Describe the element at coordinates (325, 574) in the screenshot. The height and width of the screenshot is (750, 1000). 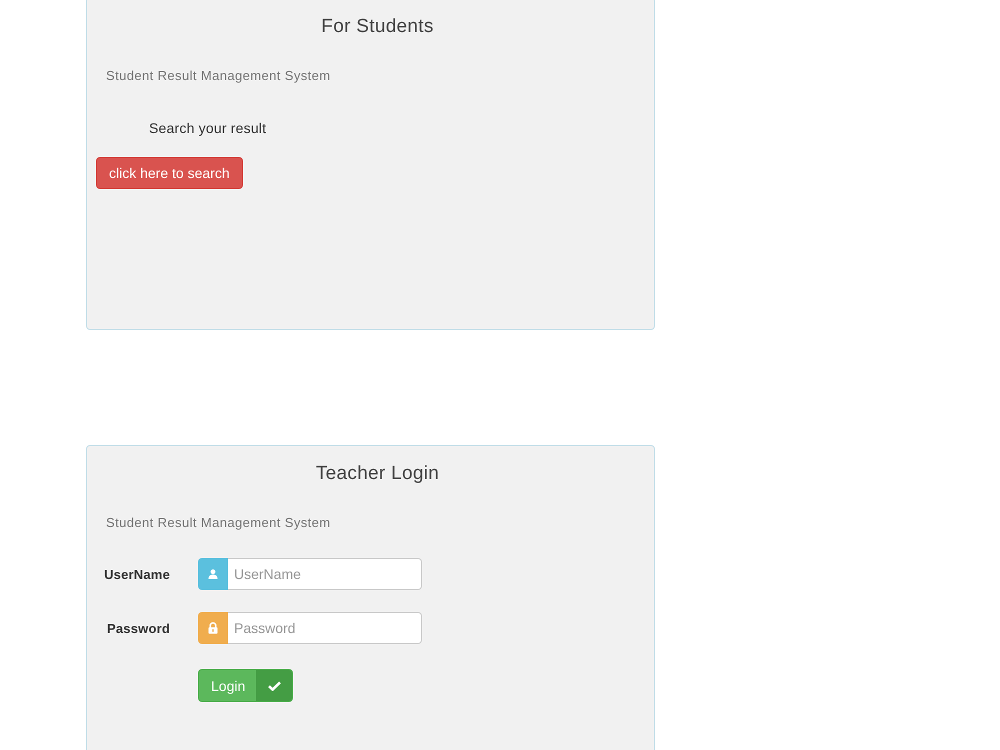
I see `input-field: UserName` at that location.